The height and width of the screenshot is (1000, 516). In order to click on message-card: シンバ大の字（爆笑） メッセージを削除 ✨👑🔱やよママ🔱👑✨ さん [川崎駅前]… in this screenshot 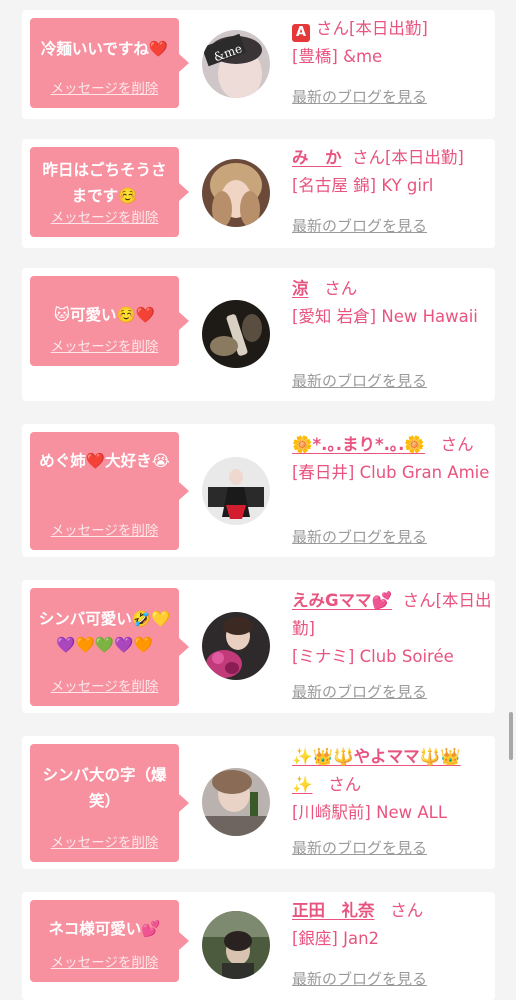, I will do `click(258, 802)`.